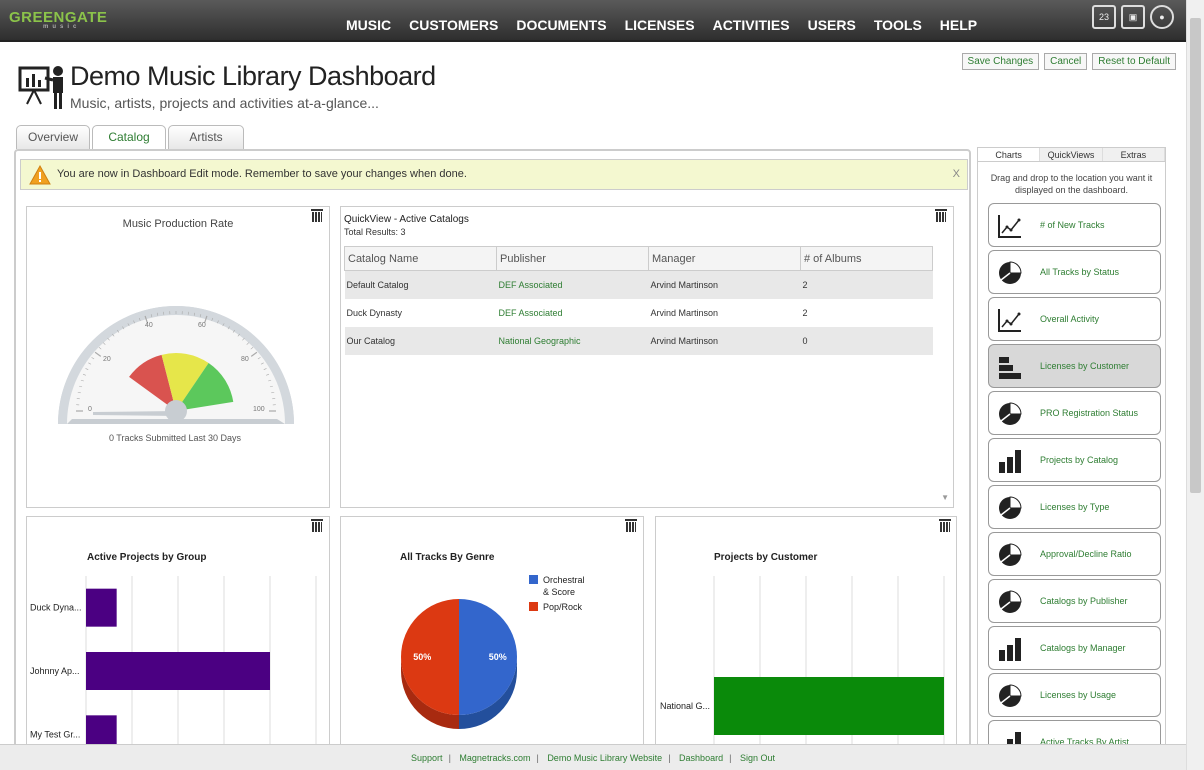 The height and width of the screenshot is (770, 1204). What do you see at coordinates (1070, 319) in the screenshot?
I see `palette-item-label: Overall Activity` at bounding box center [1070, 319].